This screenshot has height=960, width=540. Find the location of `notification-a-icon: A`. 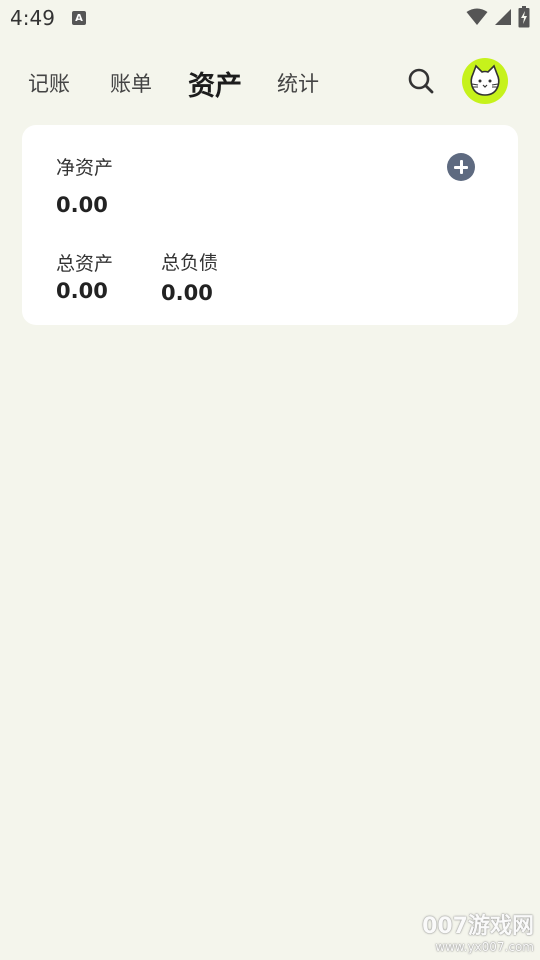

notification-a-icon: A is located at coordinates (79, 18).